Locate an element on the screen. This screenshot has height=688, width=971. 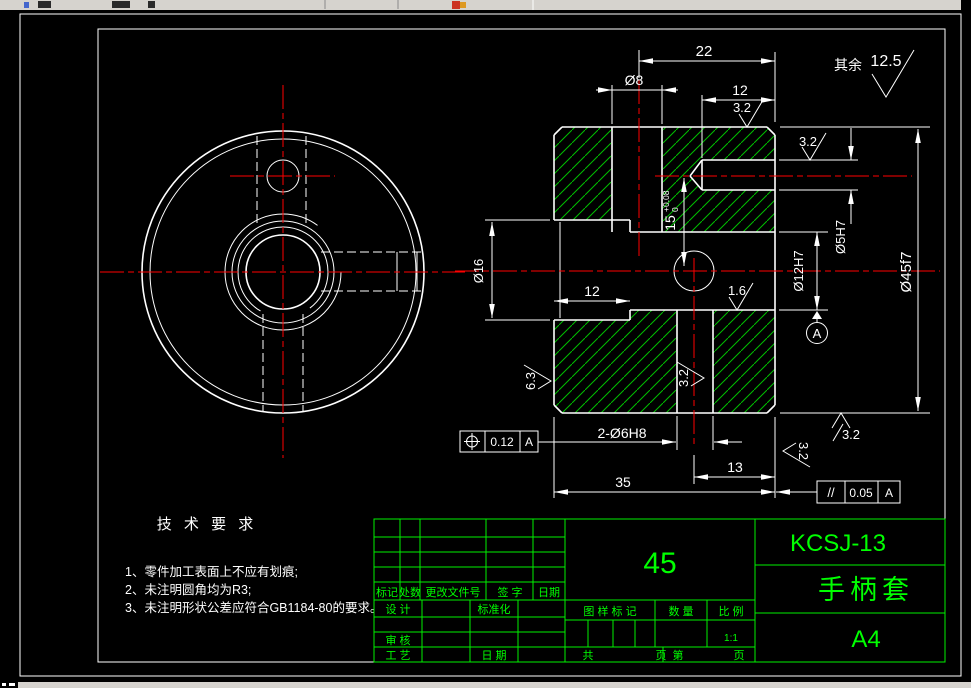
sheet-size: A4 is located at coordinates (865, 639).